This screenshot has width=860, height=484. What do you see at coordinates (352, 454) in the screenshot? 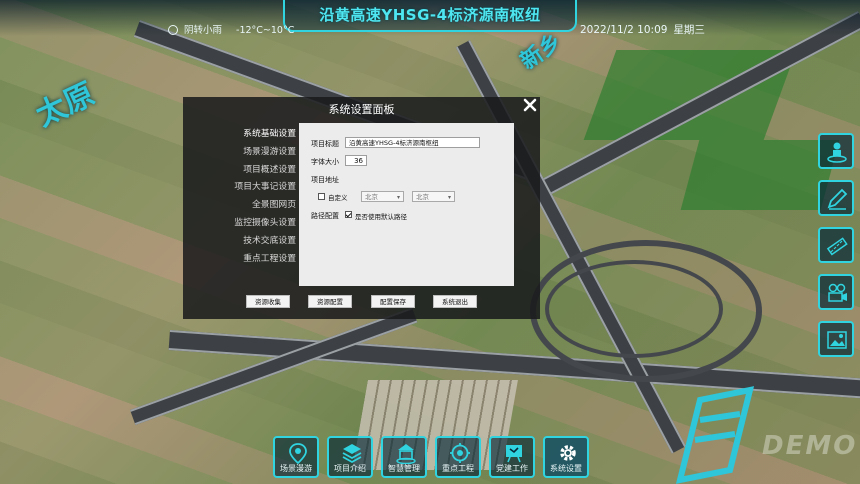
I see `layers-icon` at bounding box center [352, 454].